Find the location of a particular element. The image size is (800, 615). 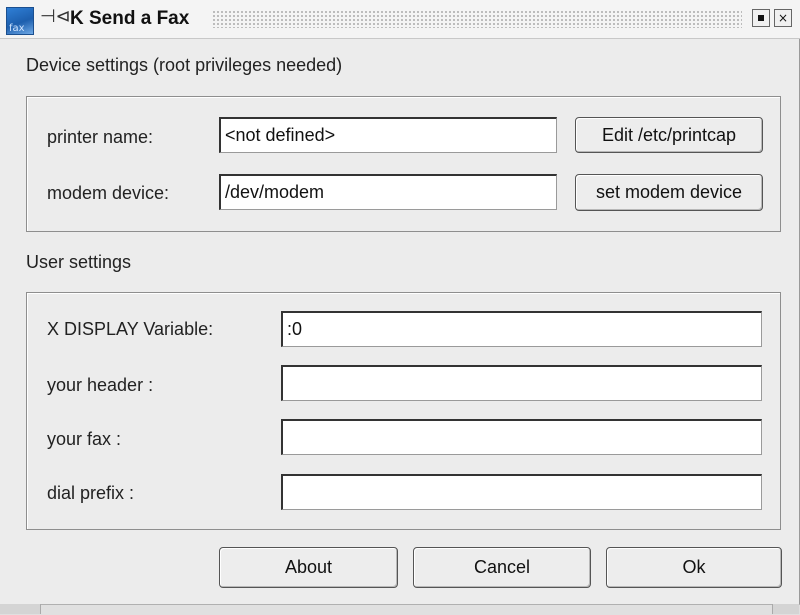

x-display-label: X DISPLAY Variable: is located at coordinates (130, 329).